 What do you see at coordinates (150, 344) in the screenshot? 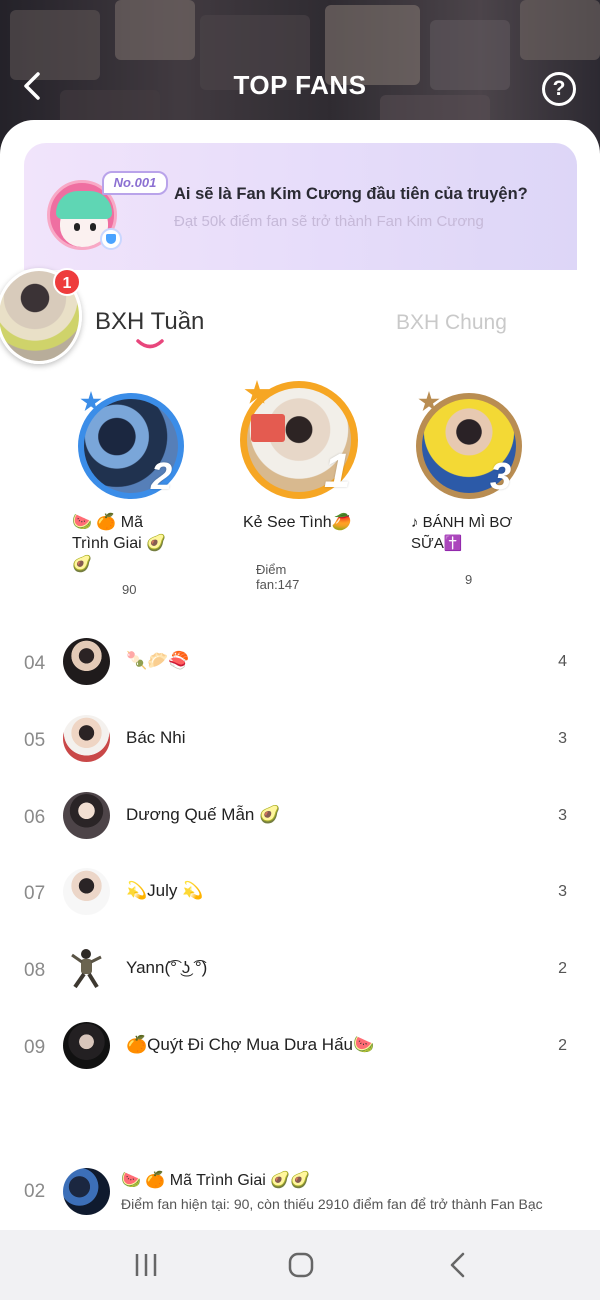
I see `active-tab-indicator` at bounding box center [150, 344].